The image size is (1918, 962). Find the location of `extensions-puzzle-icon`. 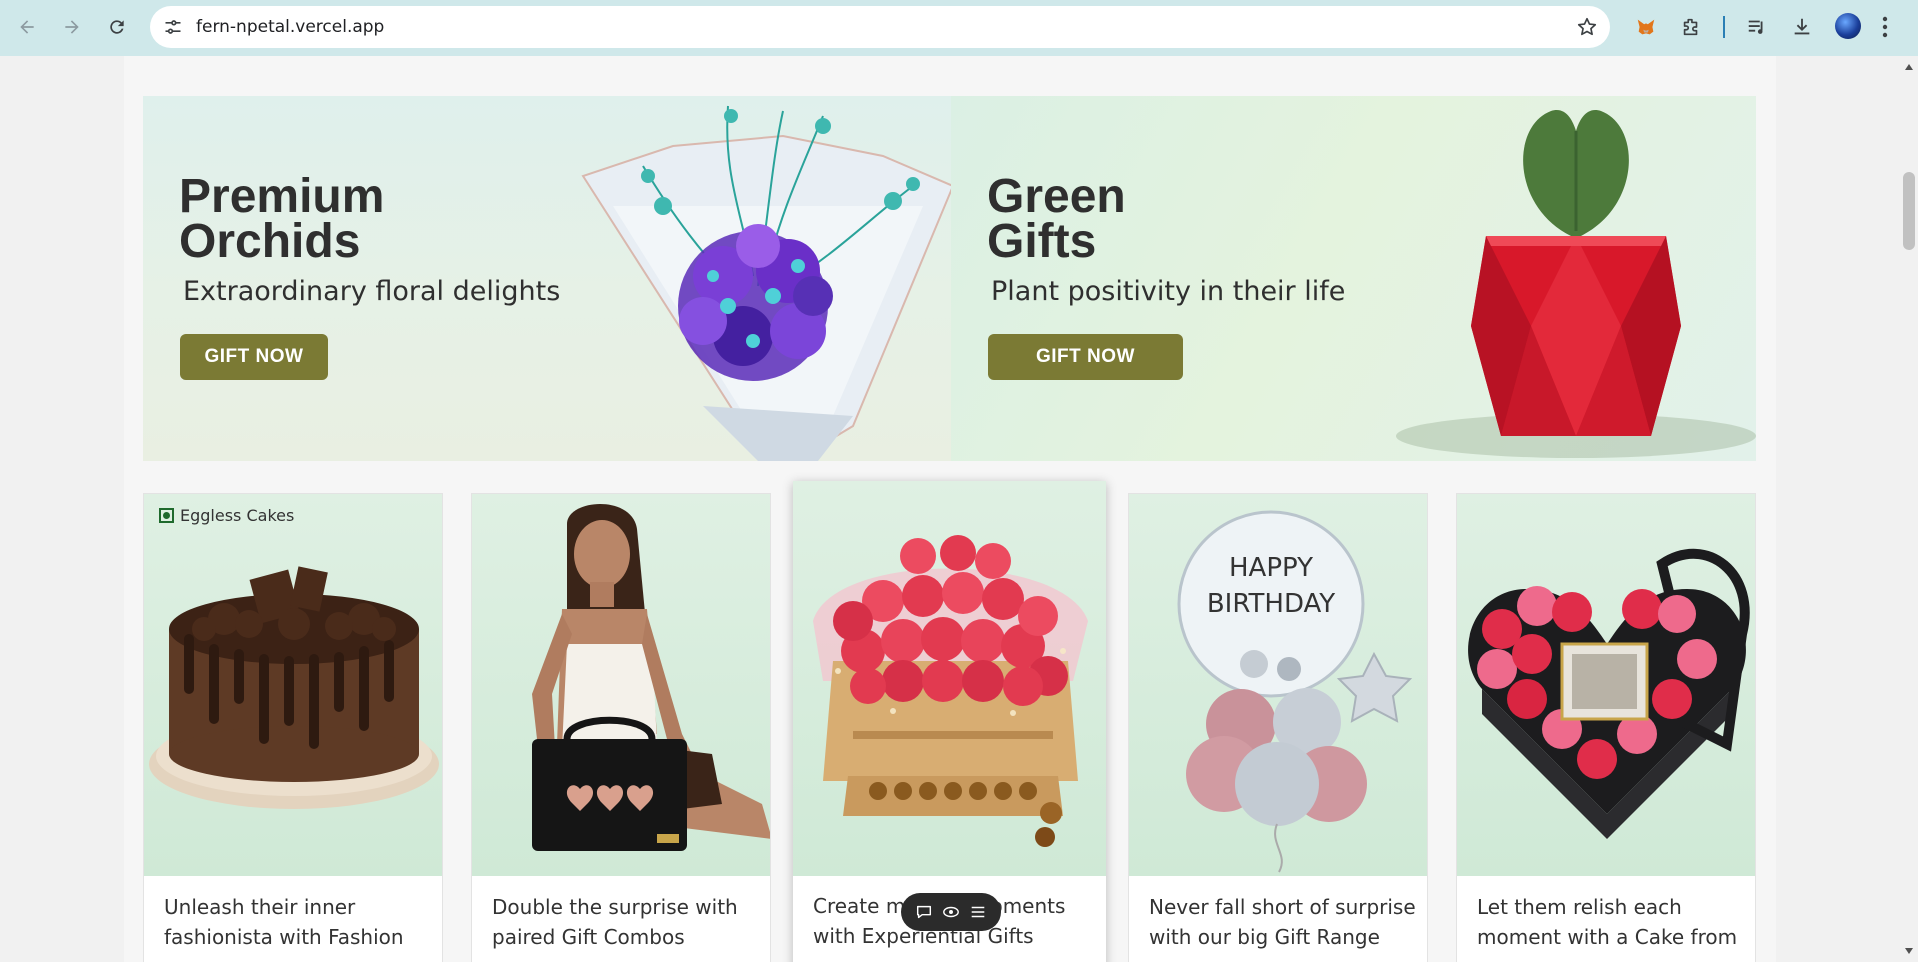

extensions-puzzle-icon is located at coordinates (1691, 27).